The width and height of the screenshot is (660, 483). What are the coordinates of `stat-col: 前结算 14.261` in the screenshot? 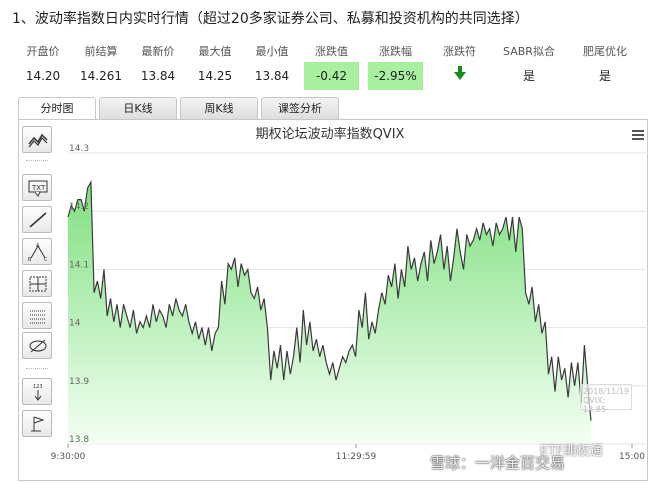 It's located at (101, 67).